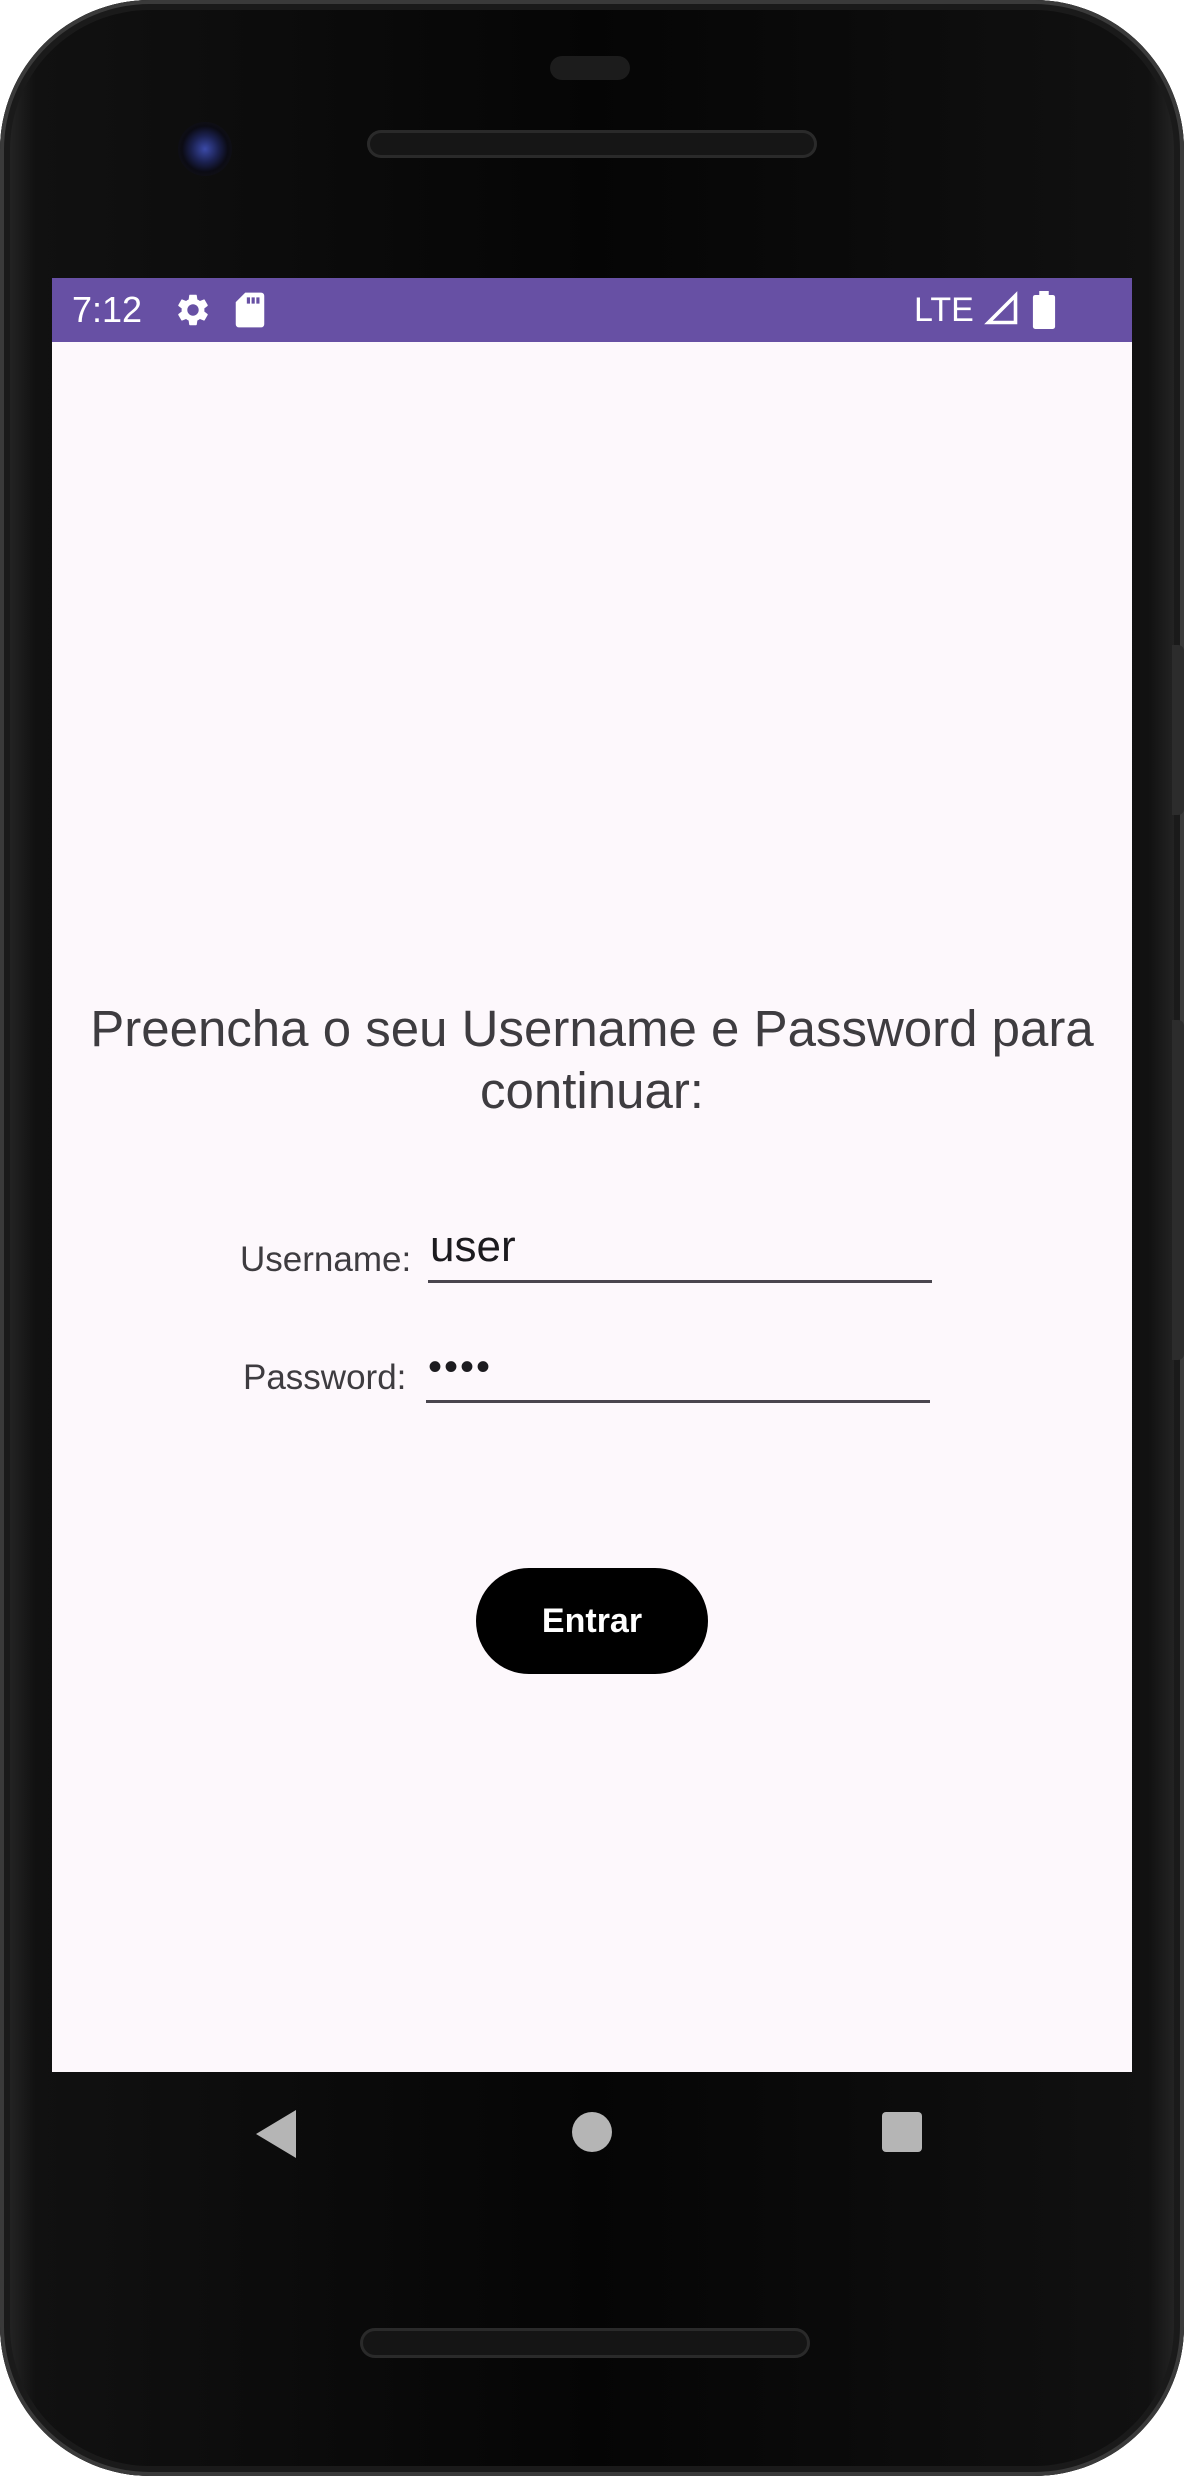  What do you see at coordinates (585, 2343) in the screenshot?
I see `bottom-speaker-grille` at bounding box center [585, 2343].